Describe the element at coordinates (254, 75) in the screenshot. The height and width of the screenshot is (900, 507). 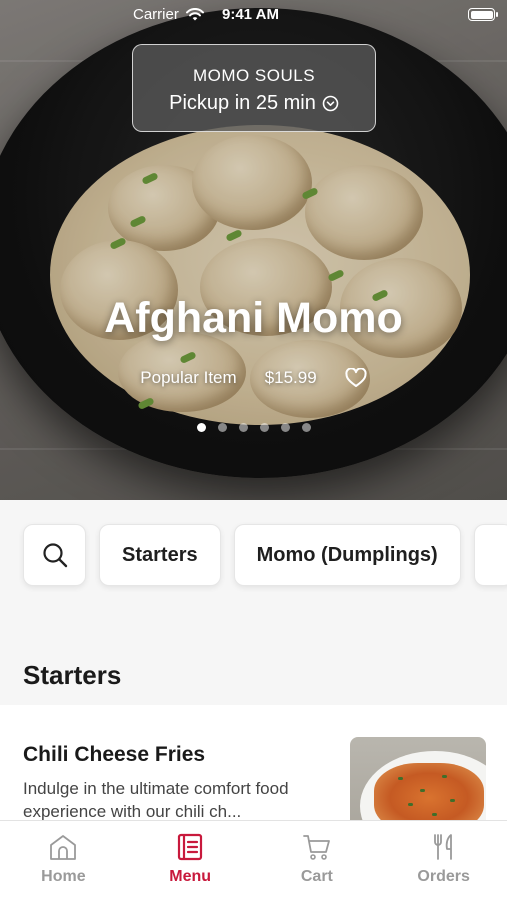
I see `store-name: MOMO SOULS` at that location.